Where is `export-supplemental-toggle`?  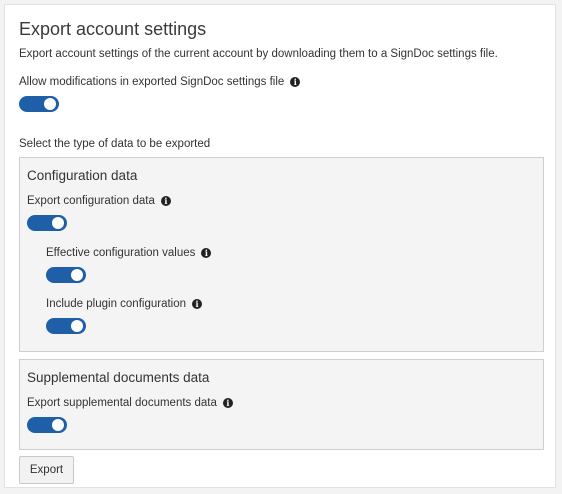
export-supplemental-toggle is located at coordinates (47, 425).